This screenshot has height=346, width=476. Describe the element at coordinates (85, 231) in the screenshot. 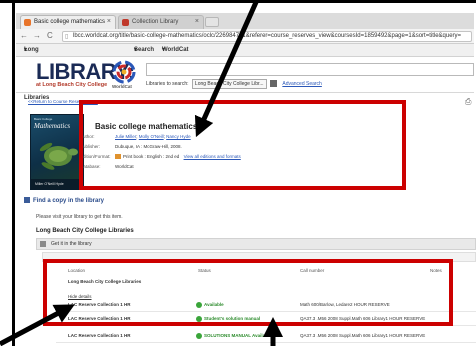

I see `library-name: Long Beach City College Libraries` at that location.